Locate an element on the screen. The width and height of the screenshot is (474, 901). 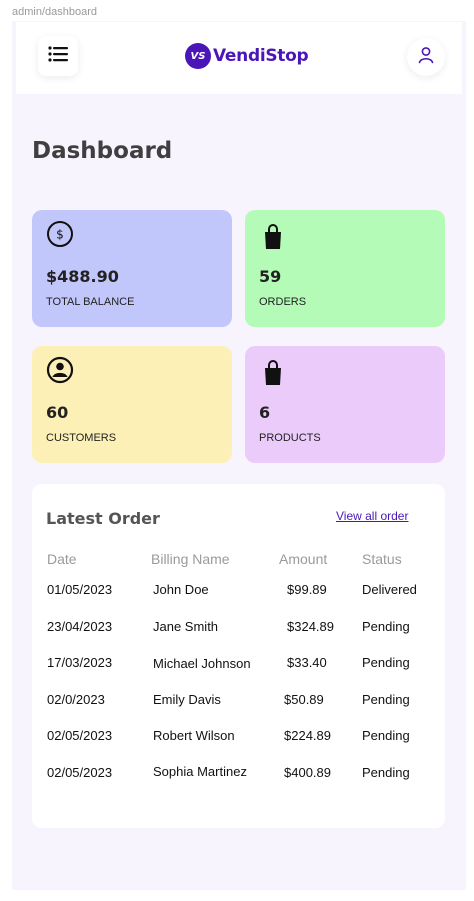
billing-name: Emily Davis is located at coordinates (187, 699).